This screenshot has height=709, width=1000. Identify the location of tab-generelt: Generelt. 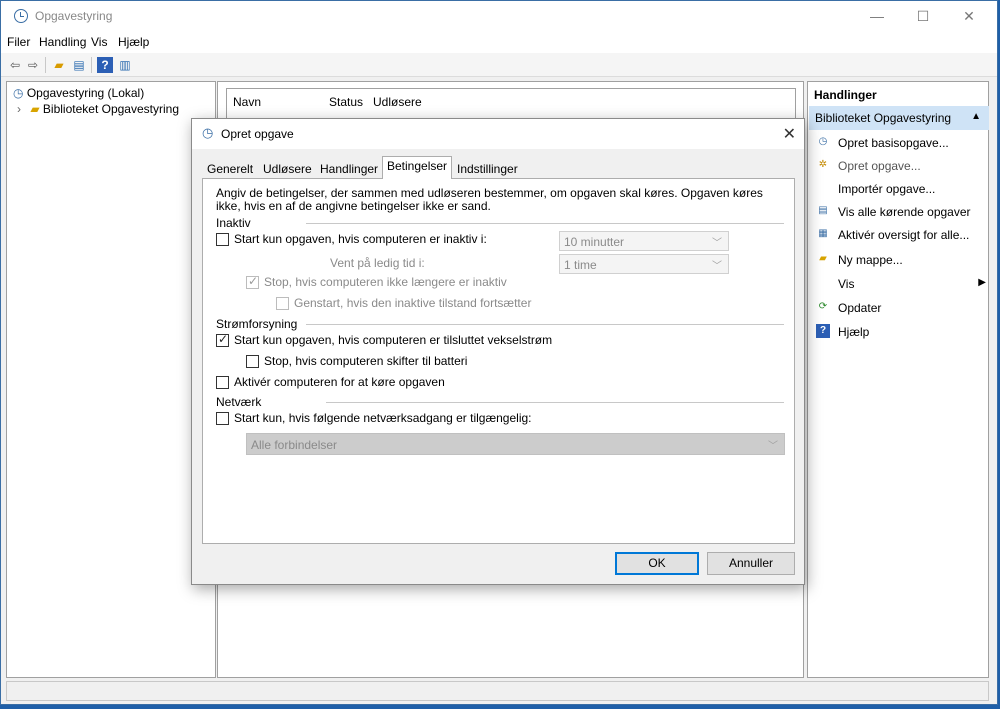
(230, 169).